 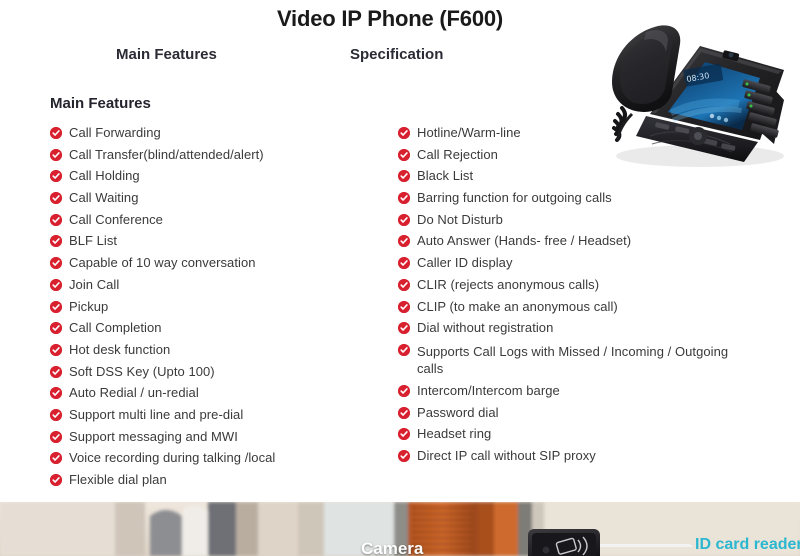 What do you see at coordinates (166, 54) in the screenshot?
I see `tab-main-features: Main Features` at bounding box center [166, 54].